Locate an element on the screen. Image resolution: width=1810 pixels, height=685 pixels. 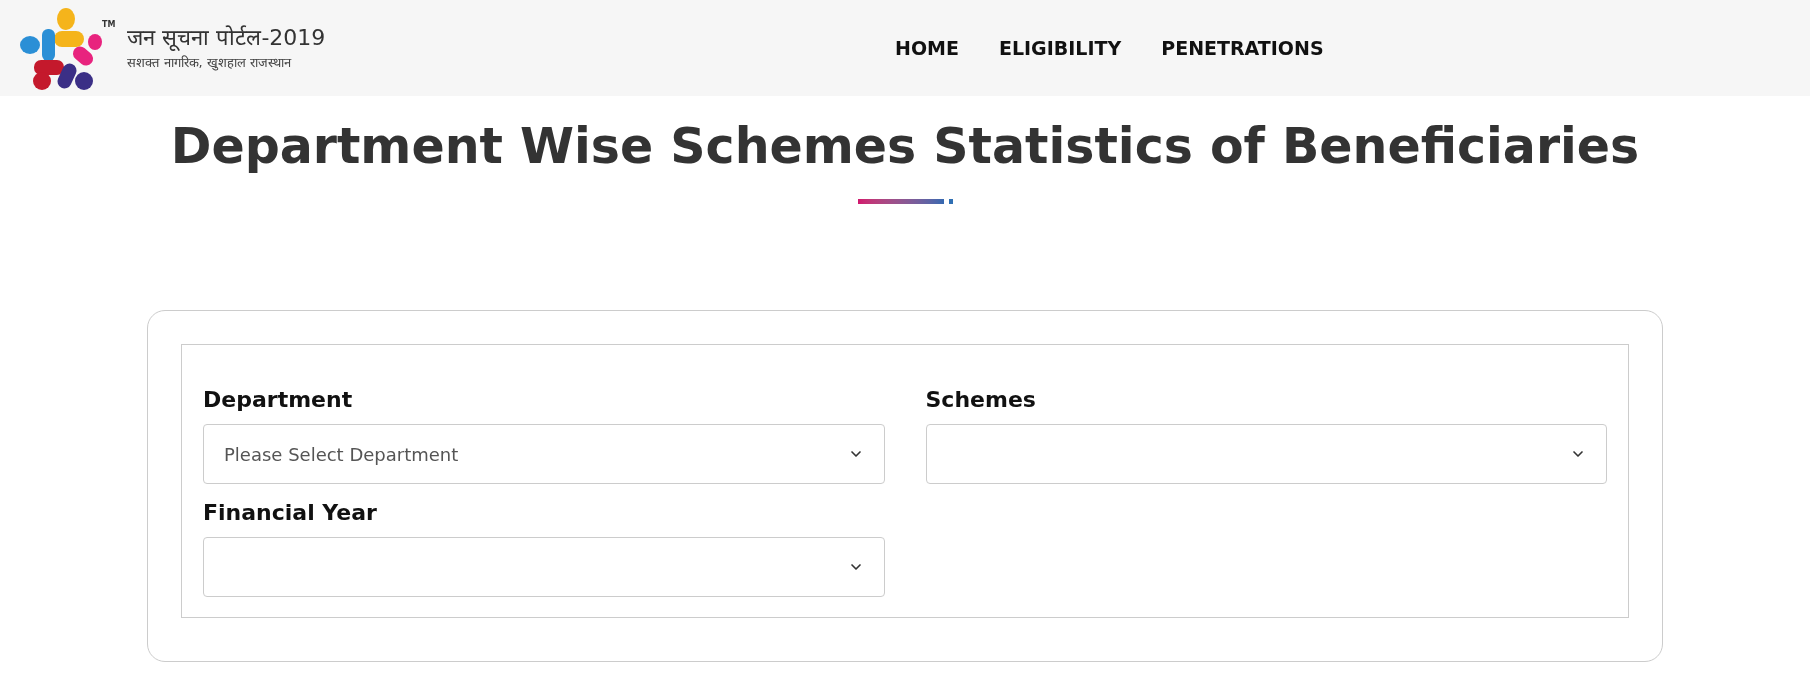
field-label: Department is located at coordinates (278, 400).